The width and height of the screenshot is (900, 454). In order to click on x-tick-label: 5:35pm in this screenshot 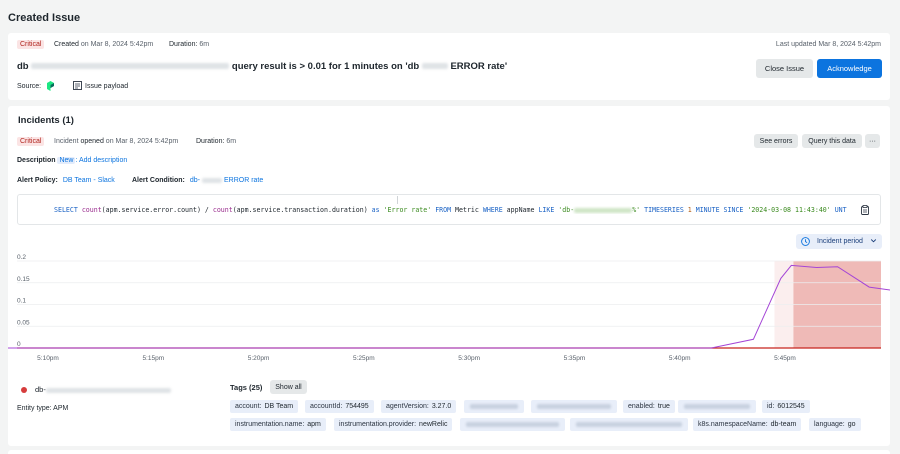, I will do `click(575, 358)`.